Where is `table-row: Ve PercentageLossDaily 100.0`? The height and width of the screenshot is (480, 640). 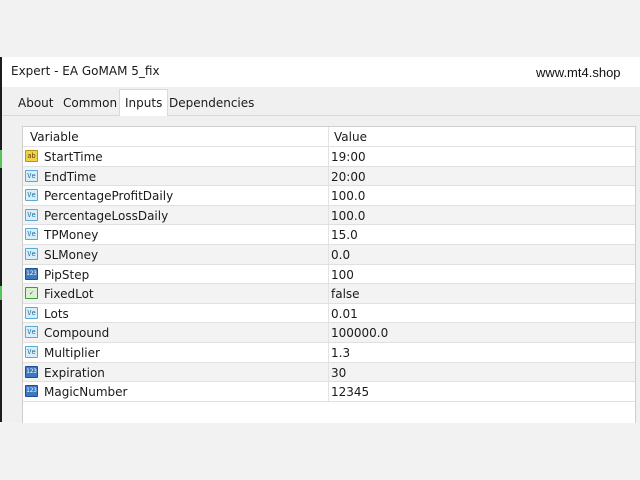
table-row: Ve PercentageLossDaily 100.0 is located at coordinates (329, 215).